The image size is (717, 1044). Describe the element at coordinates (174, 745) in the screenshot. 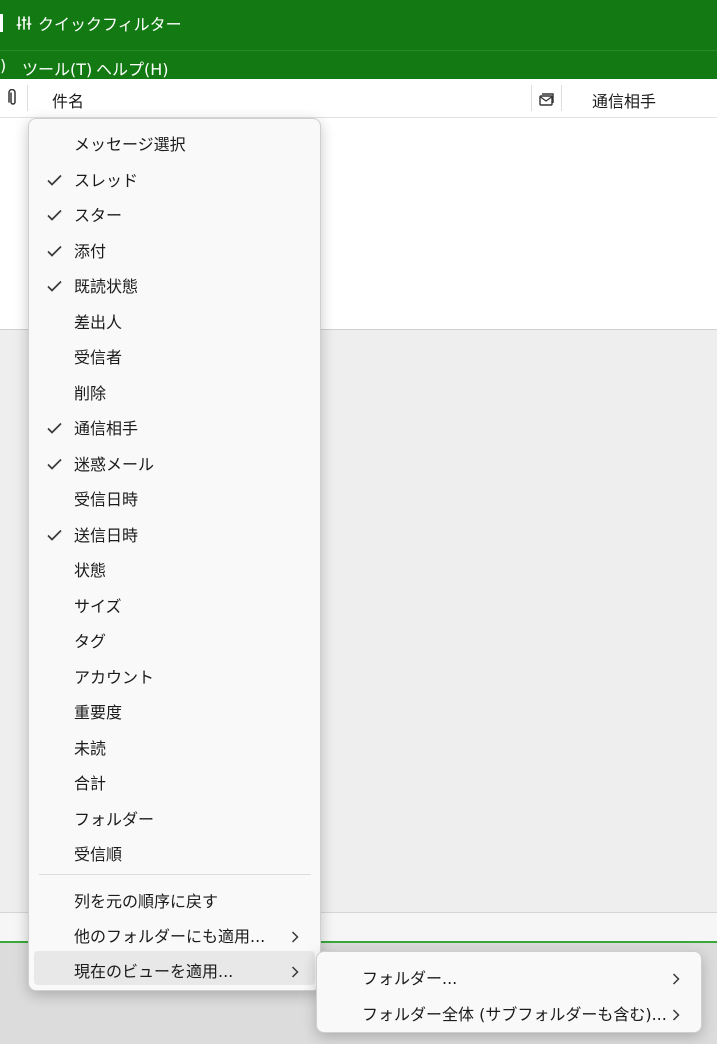

I see `menu-item-unread: 未読` at that location.